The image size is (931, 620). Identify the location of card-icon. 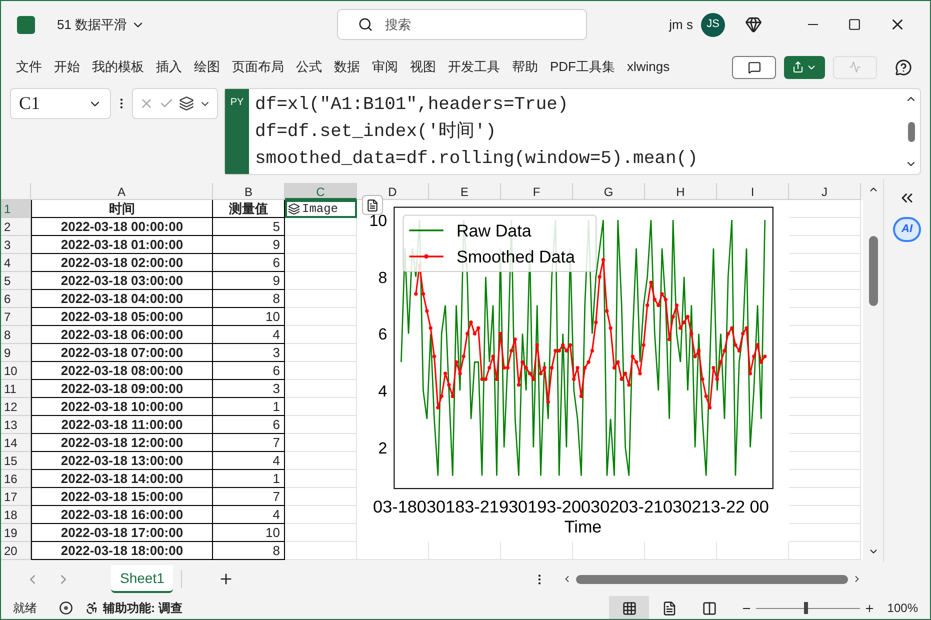
(372, 205).